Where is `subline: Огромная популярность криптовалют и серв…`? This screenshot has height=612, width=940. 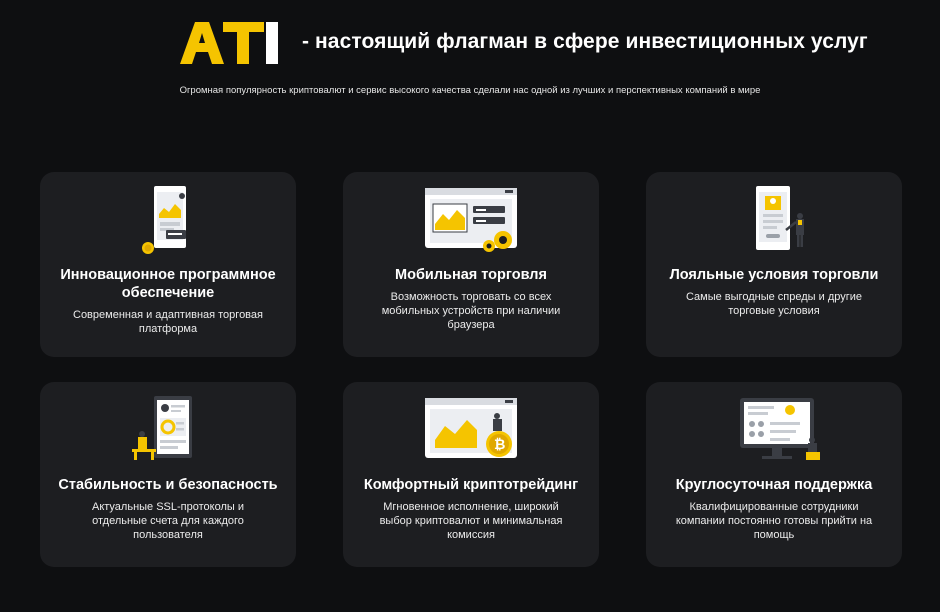 subline: Огромная популярность криптовалют и серв… is located at coordinates (470, 90).